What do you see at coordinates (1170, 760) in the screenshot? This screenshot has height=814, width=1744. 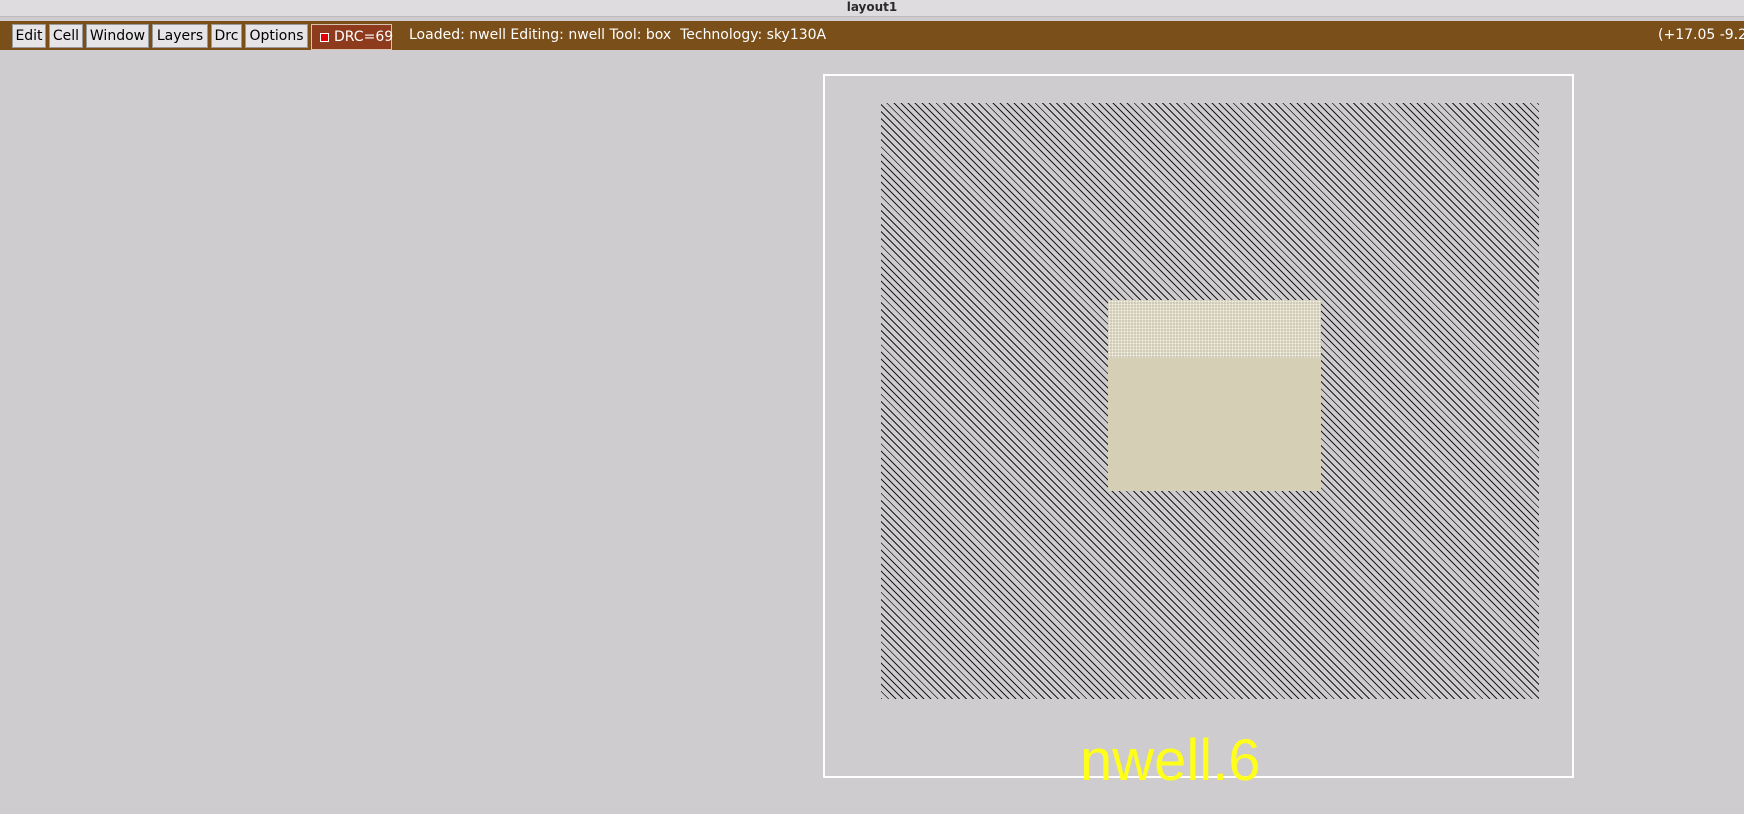 I see `drc-error-label: nwell.6` at bounding box center [1170, 760].